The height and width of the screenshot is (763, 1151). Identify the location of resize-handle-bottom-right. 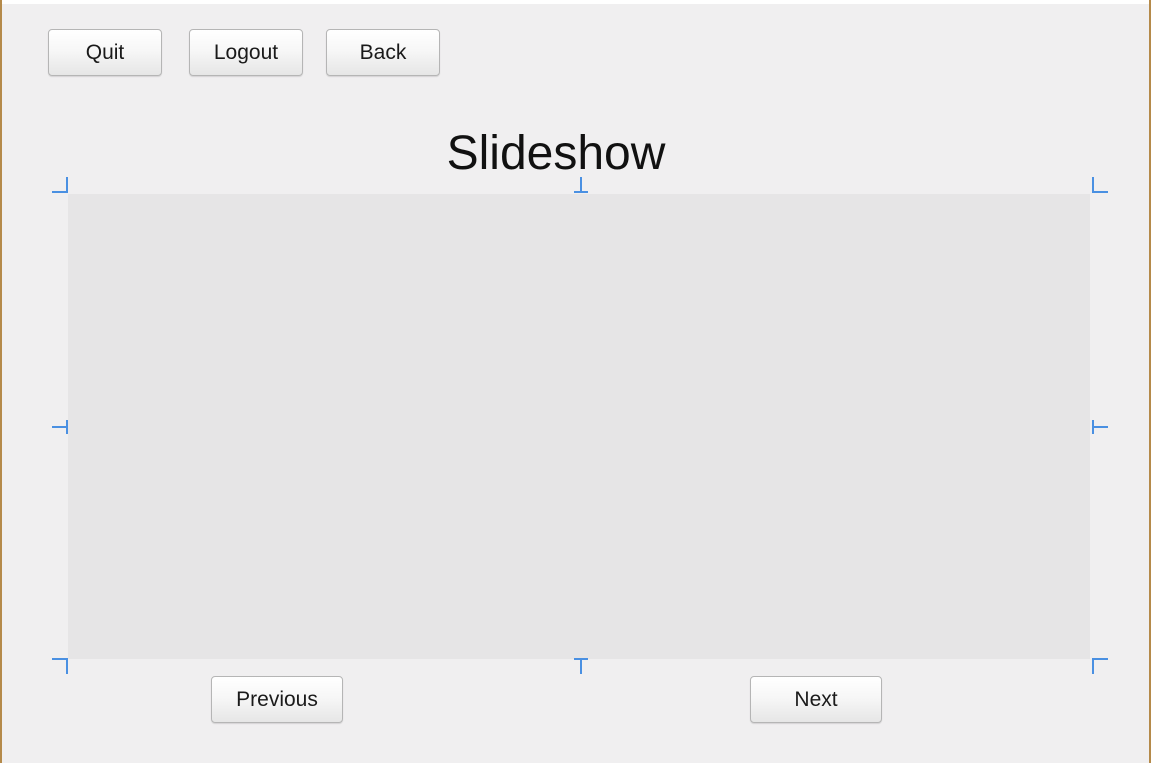
(1101, 667).